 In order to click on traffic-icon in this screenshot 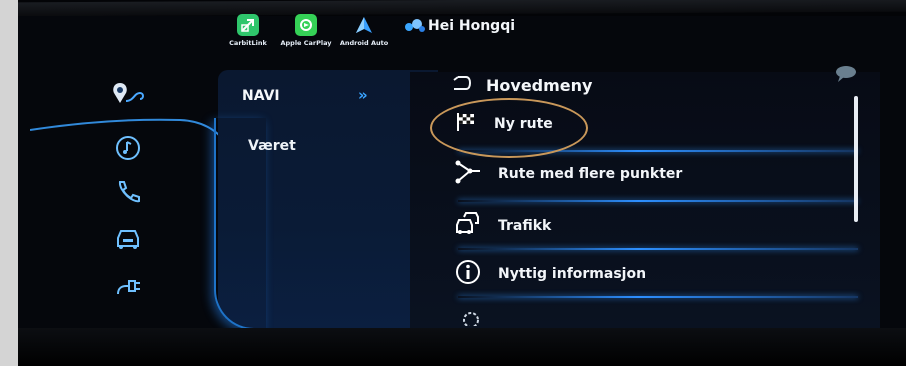, I will do `click(468, 226)`.